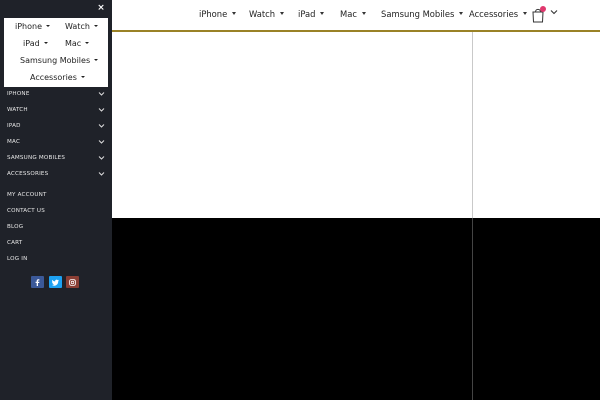 This screenshot has width=600, height=400. What do you see at coordinates (356, 31) in the screenshot?
I see `header-accent-line` at bounding box center [356, 31].